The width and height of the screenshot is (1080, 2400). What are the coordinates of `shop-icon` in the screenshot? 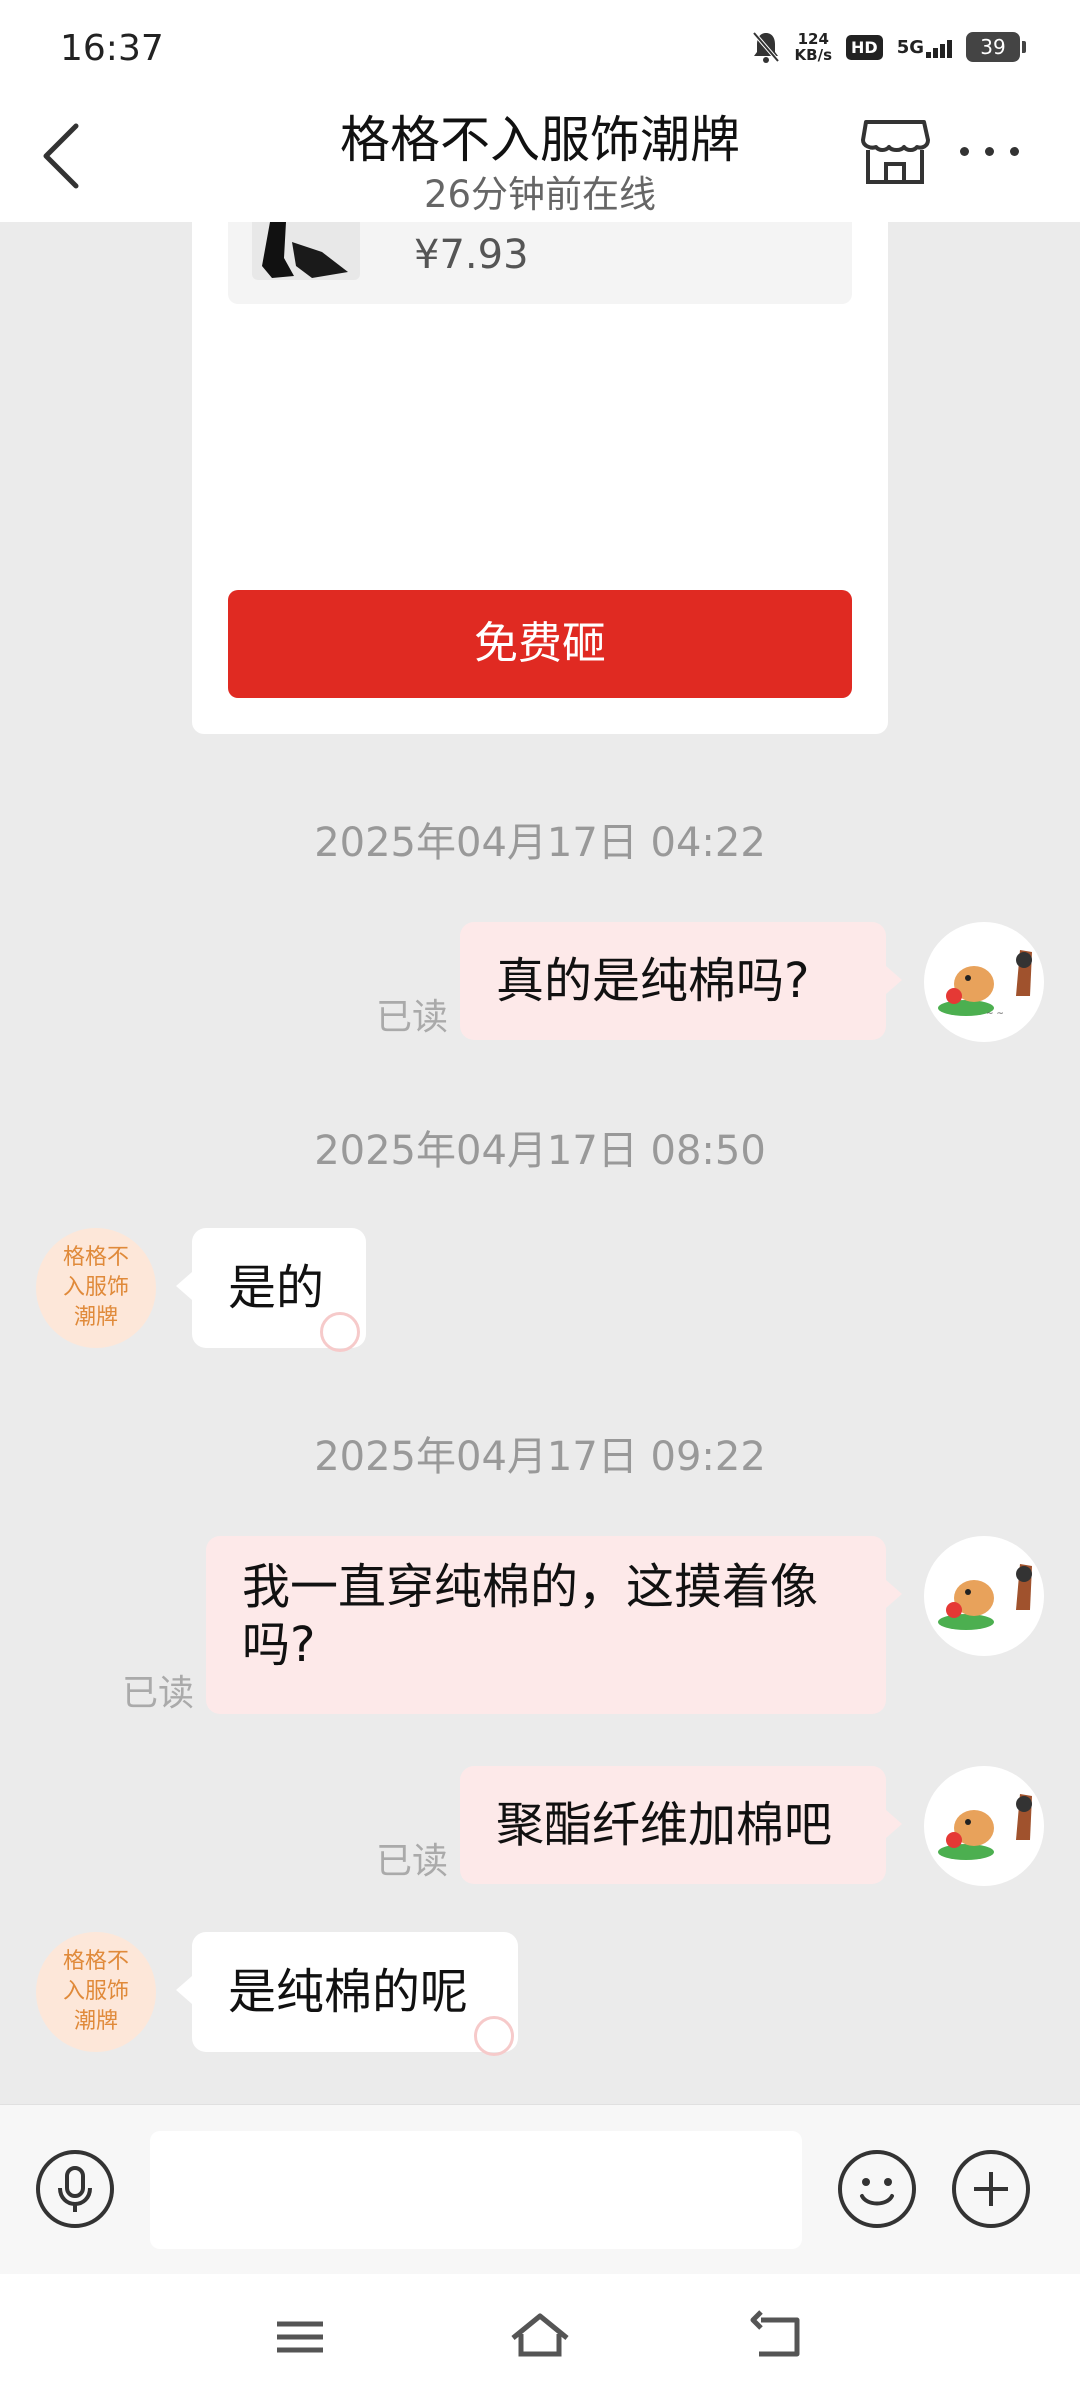 It's located at (895, 152).